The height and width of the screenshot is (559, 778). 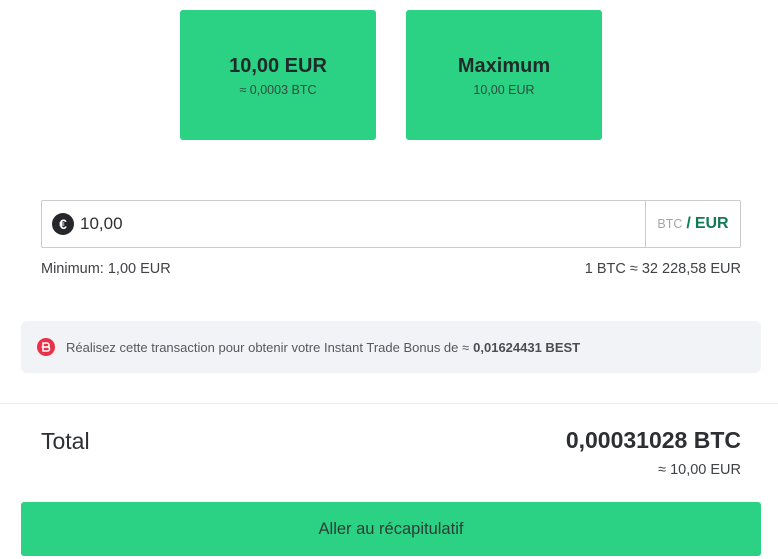 I want to click on divider, so click(x=389, y=403).